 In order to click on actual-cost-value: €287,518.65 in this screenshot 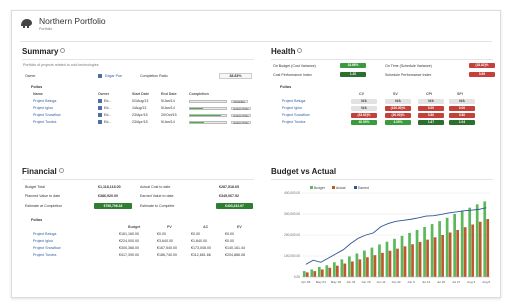, I will do `click(229, 187)`.